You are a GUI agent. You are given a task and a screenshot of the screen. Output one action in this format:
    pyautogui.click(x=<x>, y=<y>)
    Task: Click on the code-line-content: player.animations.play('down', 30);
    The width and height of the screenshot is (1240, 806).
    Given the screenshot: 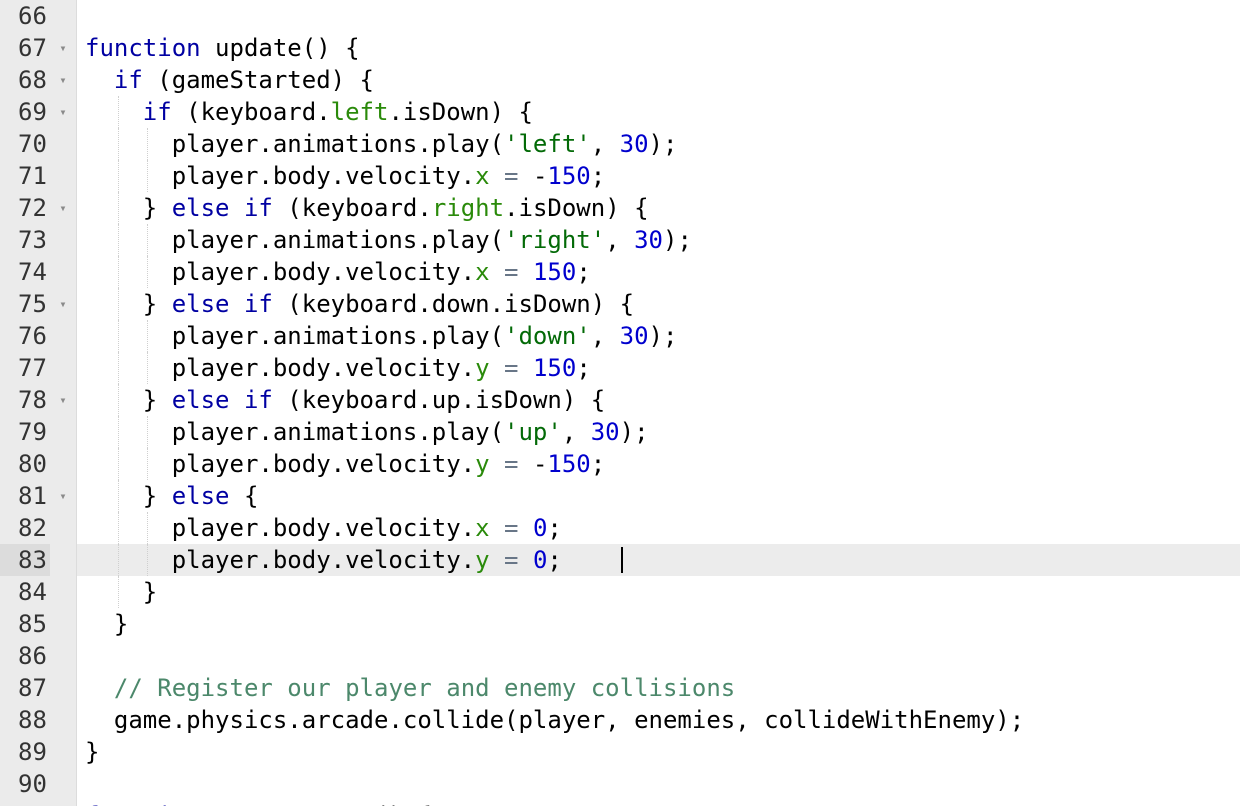 What is the action you would take?
    pyautogui.click(x=658, y=336)
    